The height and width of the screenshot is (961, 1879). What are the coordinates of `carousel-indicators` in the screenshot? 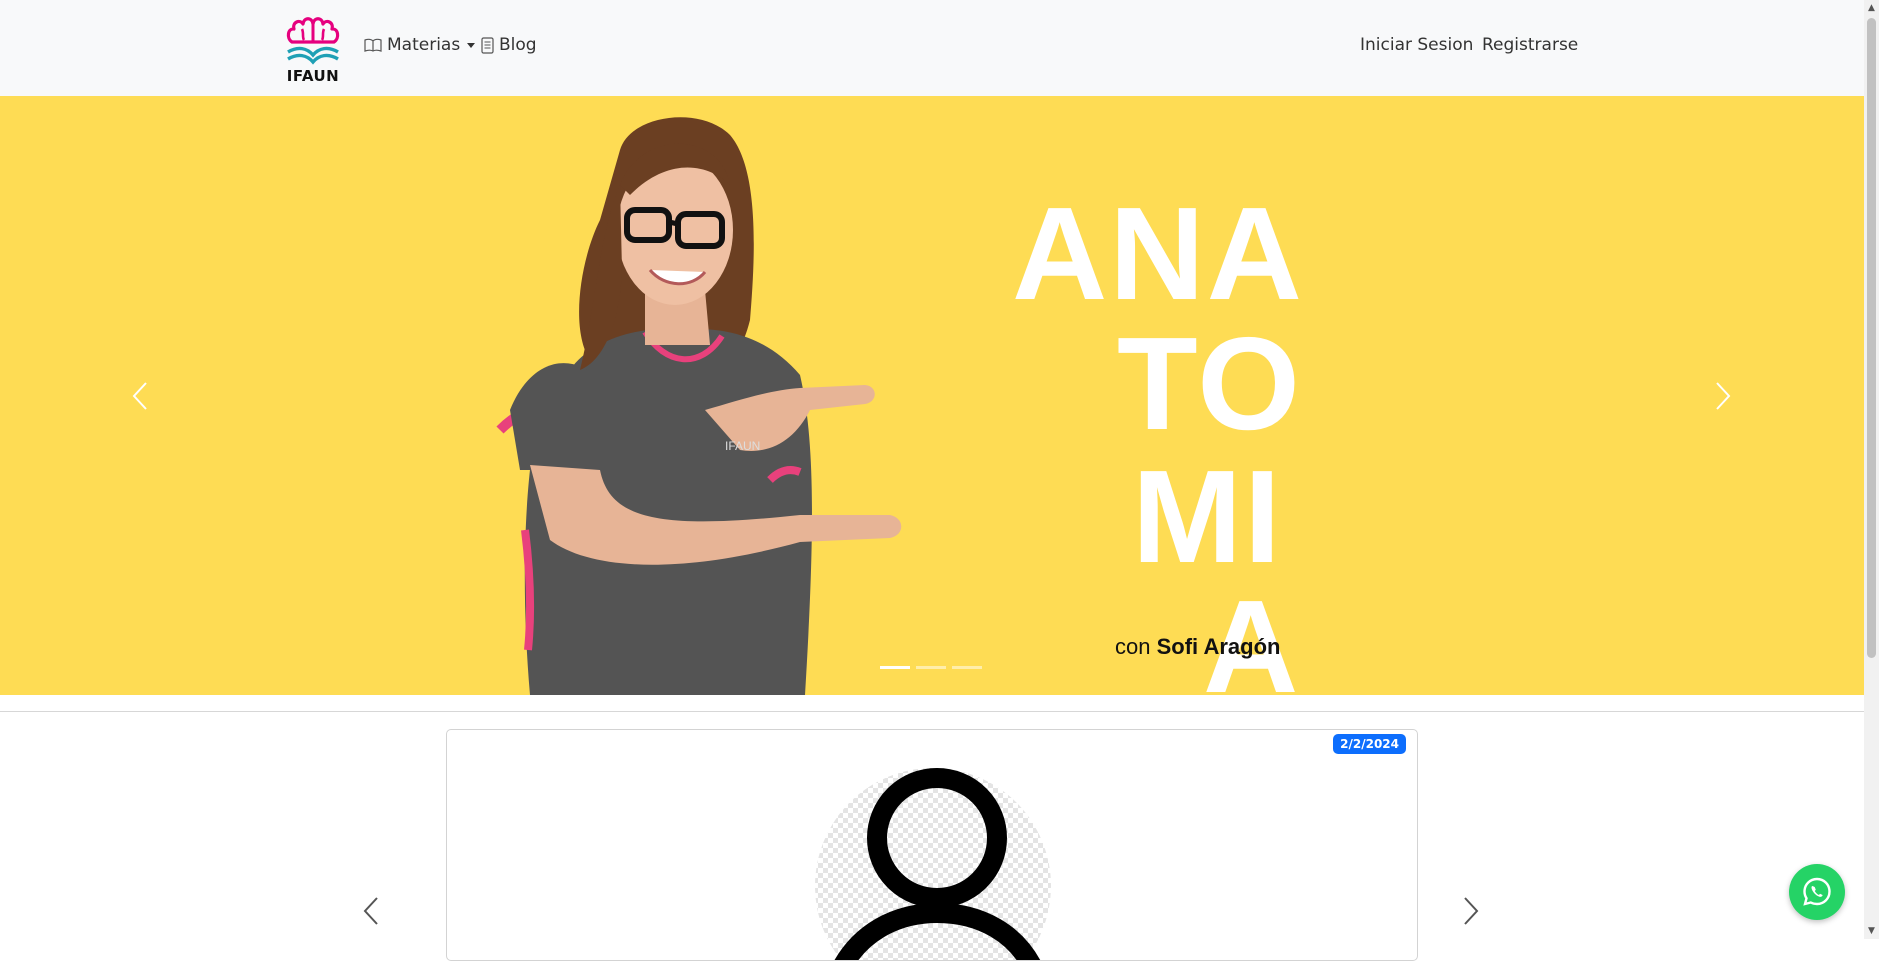 It's located at (931, 667).